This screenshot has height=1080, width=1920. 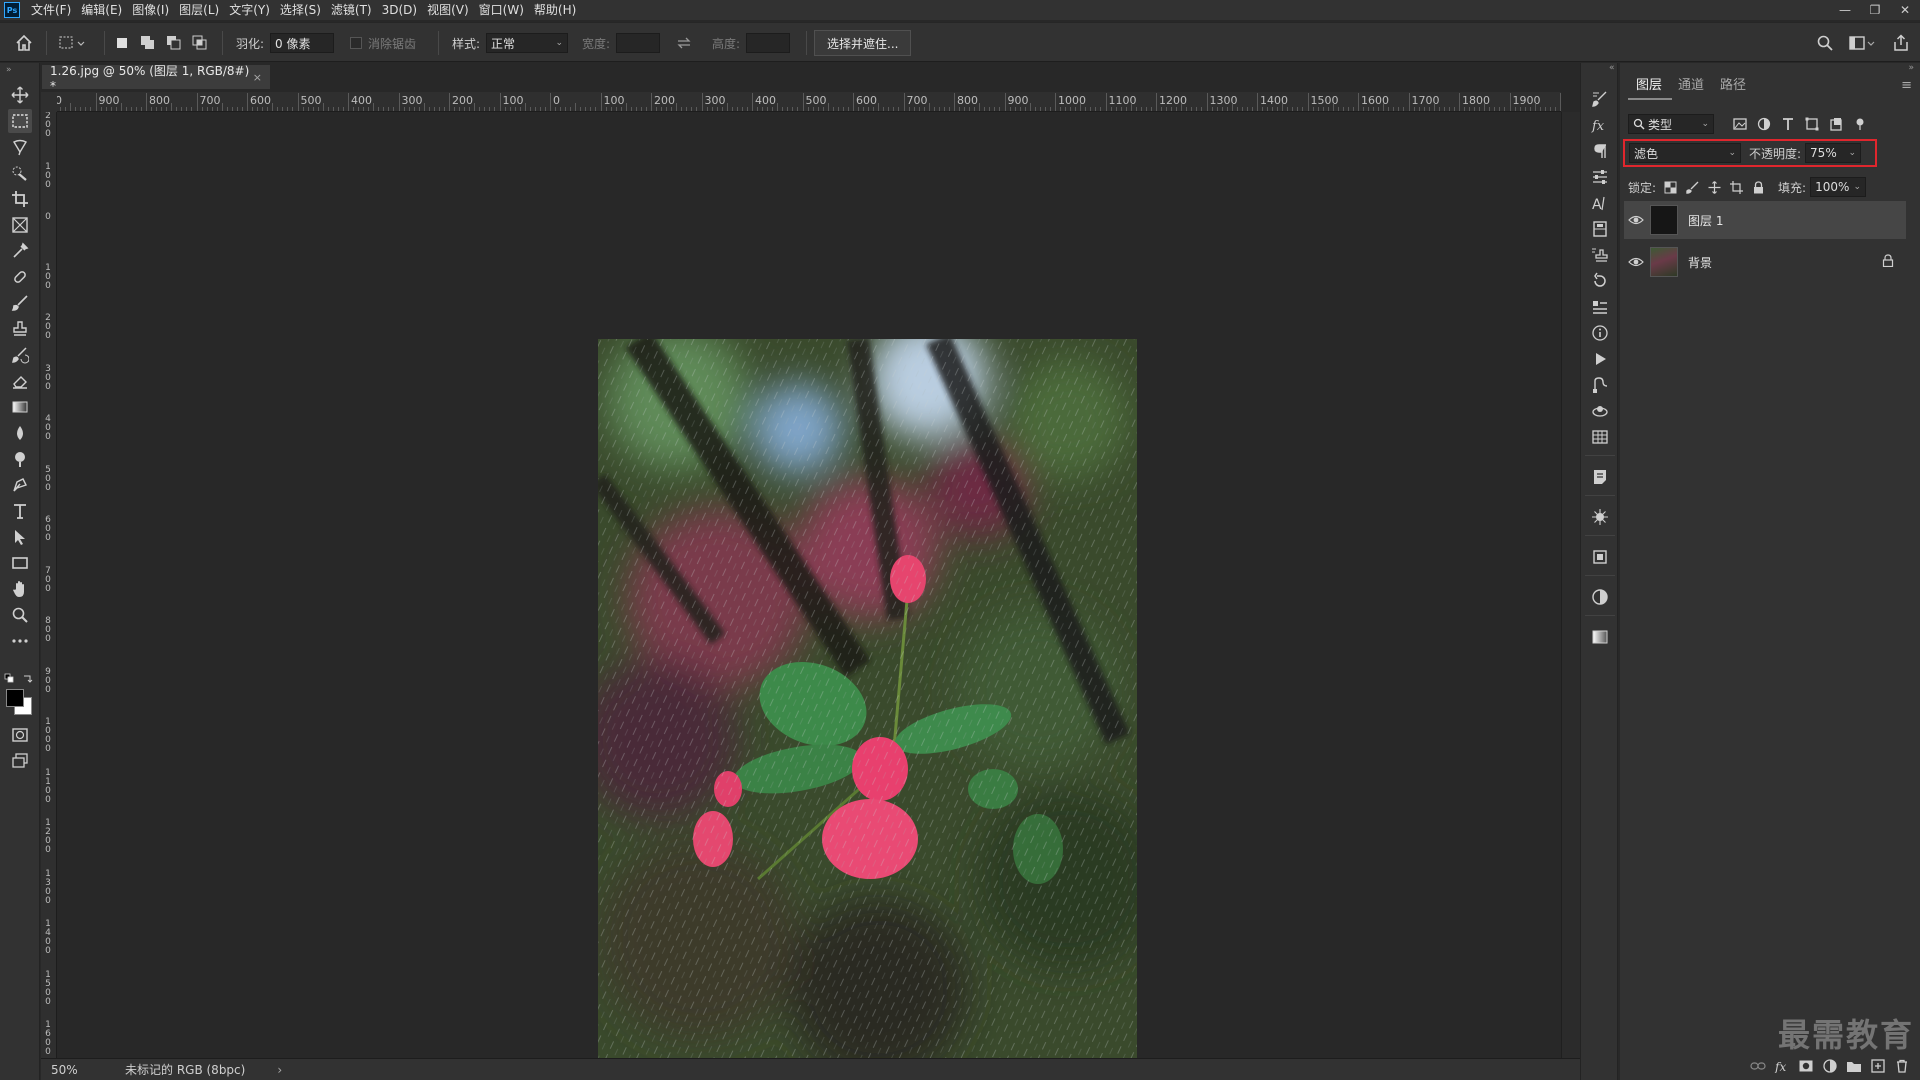 I want to click on clone-stamp-tool, so click(x=20, y=329).